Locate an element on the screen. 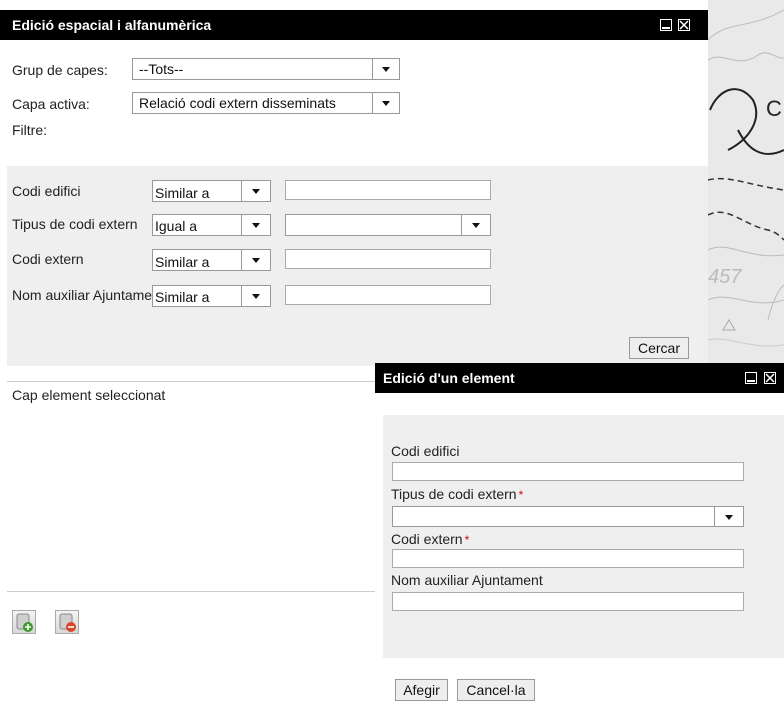  label-text: Tipus de codi extern is located at coordinates (454, 494).